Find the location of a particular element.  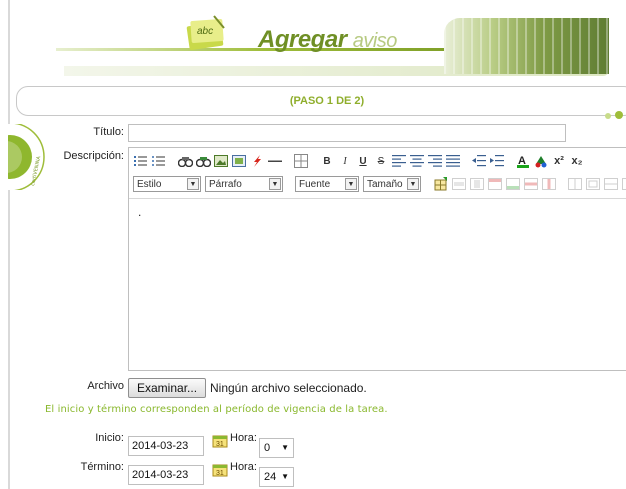

background-color-icon is located at coordinates (541, 161).